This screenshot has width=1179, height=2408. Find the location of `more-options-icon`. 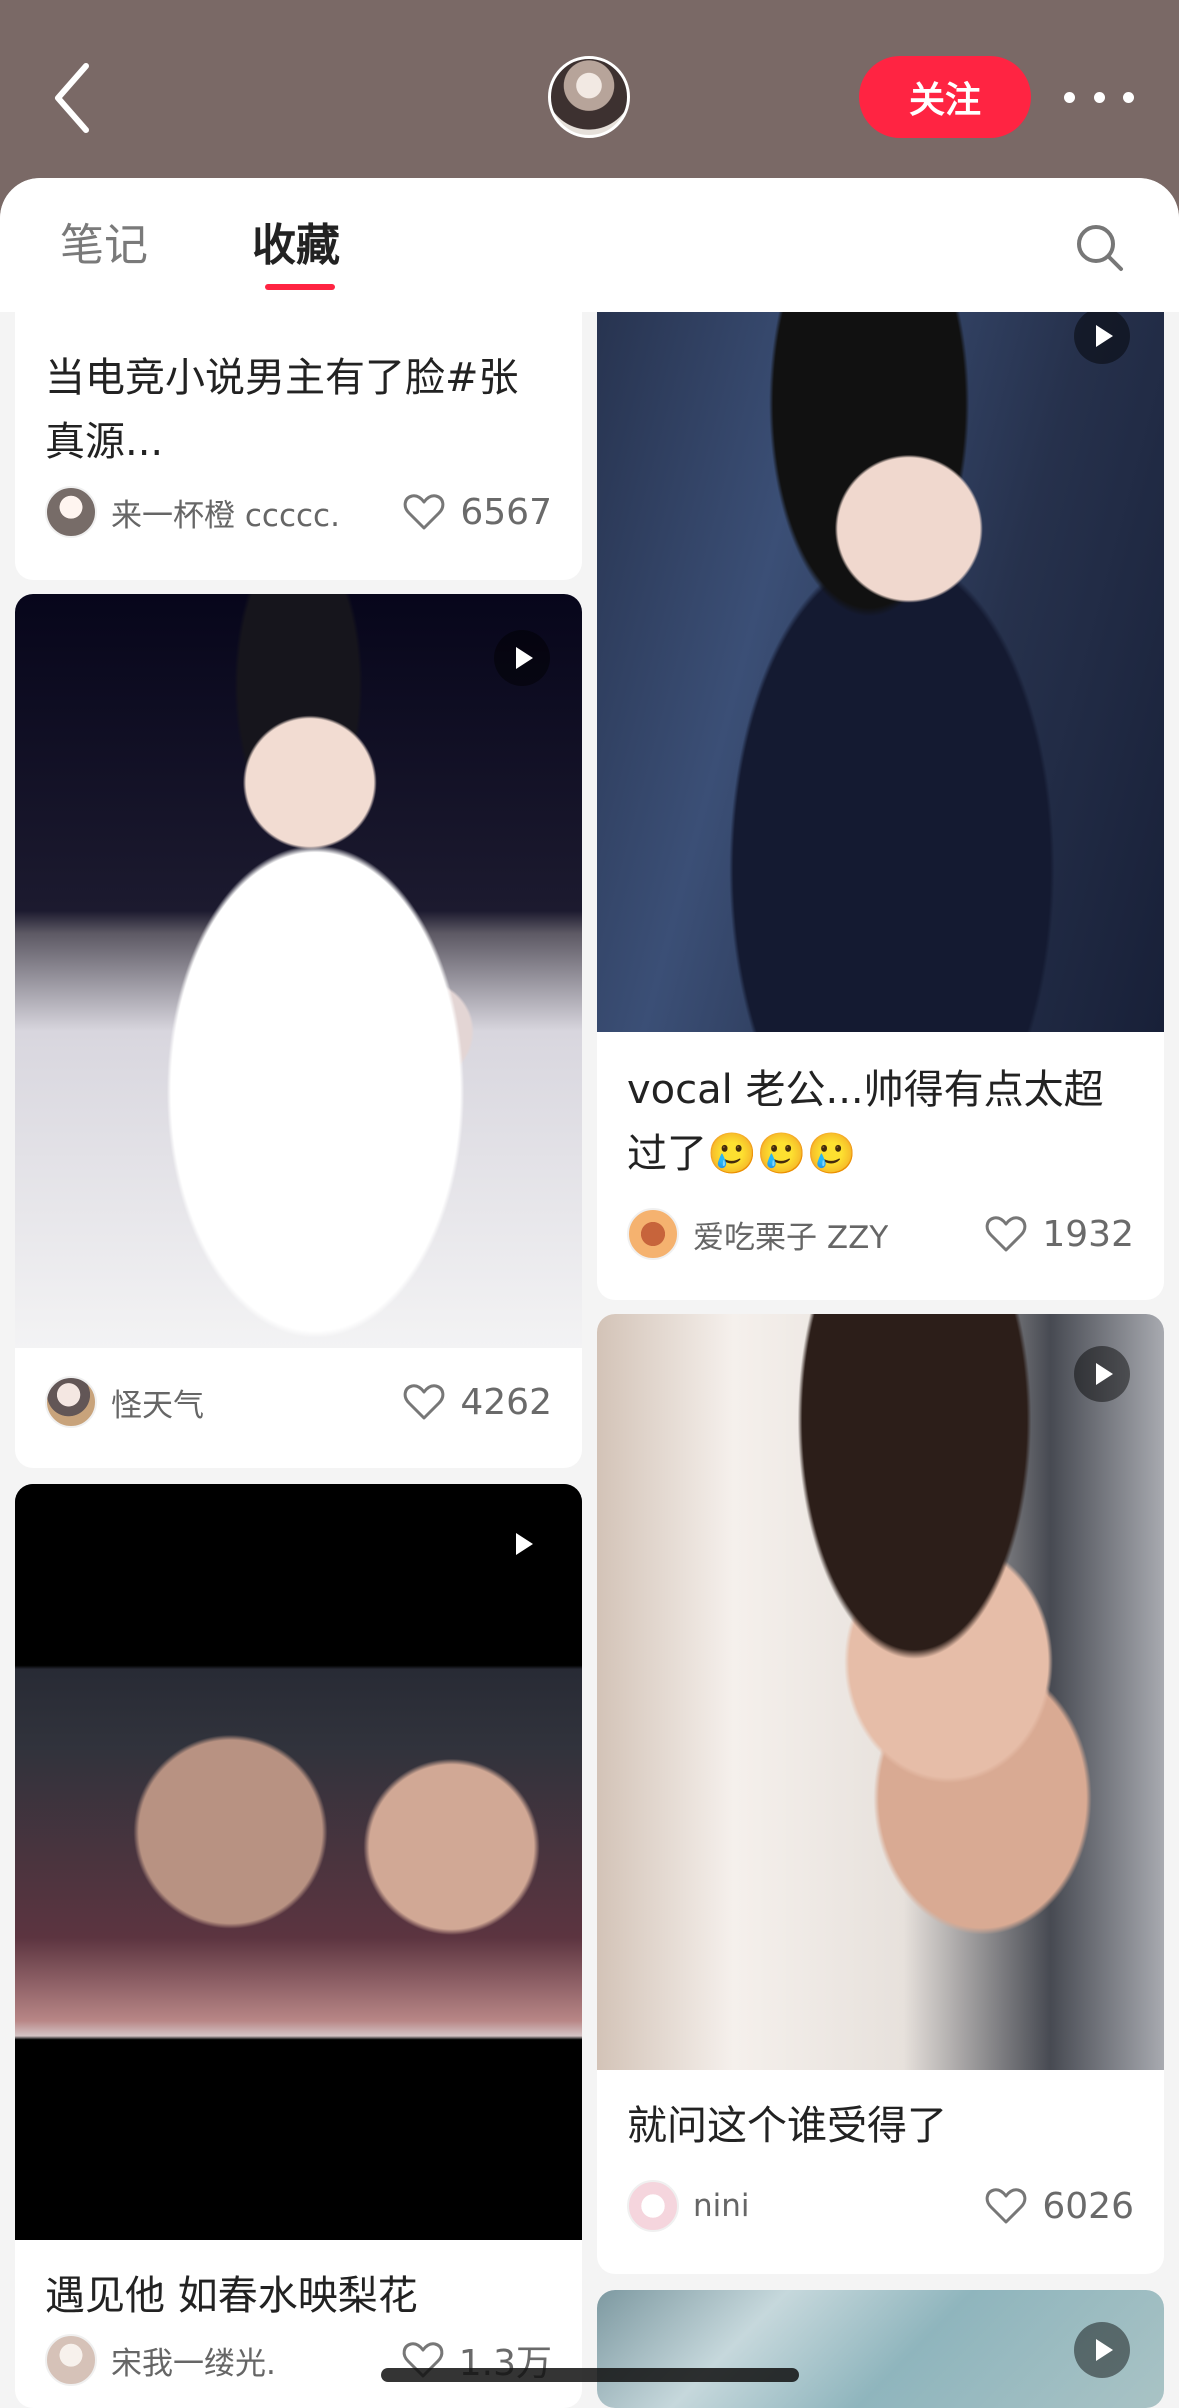

more-options-icon is located at coordinates (1099, 97).